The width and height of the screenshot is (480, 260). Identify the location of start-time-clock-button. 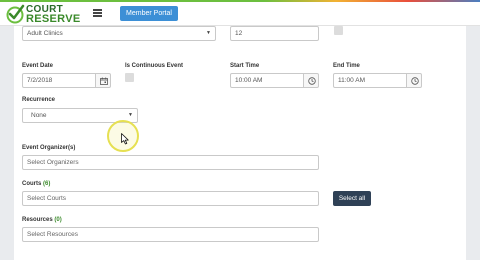
(311, 80).